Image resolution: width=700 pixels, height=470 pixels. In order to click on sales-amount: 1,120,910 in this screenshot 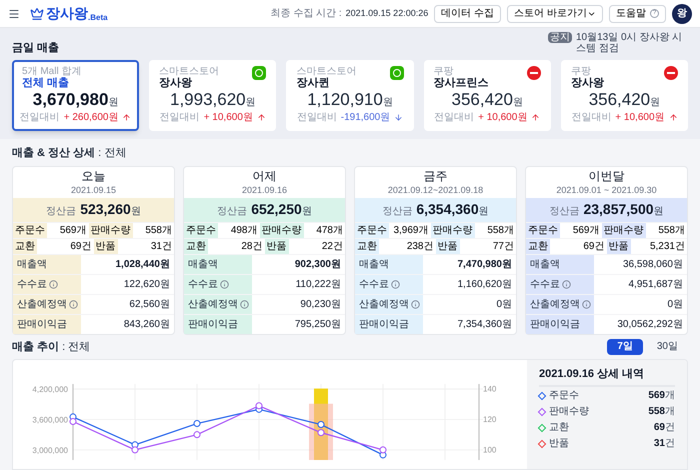, I will do `click(345, 100)`.